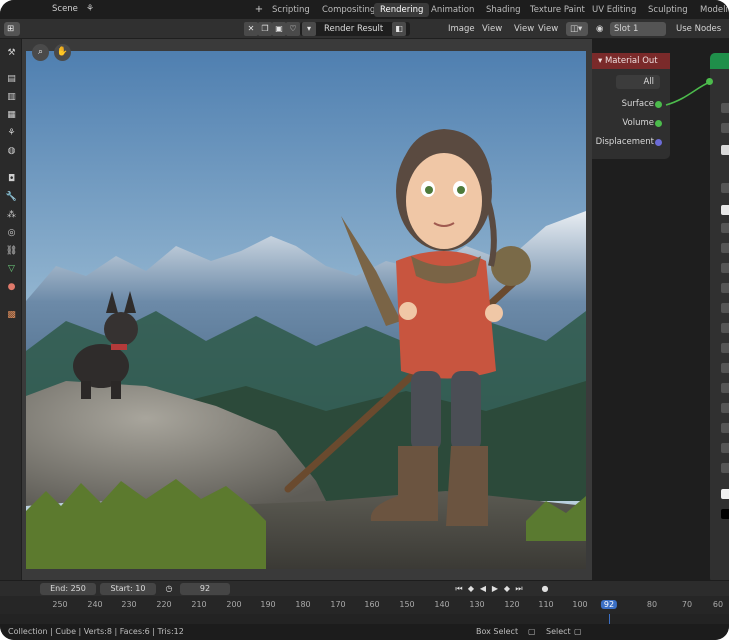  I want to click on display-channels-icon: ◧, so click(399, 29).